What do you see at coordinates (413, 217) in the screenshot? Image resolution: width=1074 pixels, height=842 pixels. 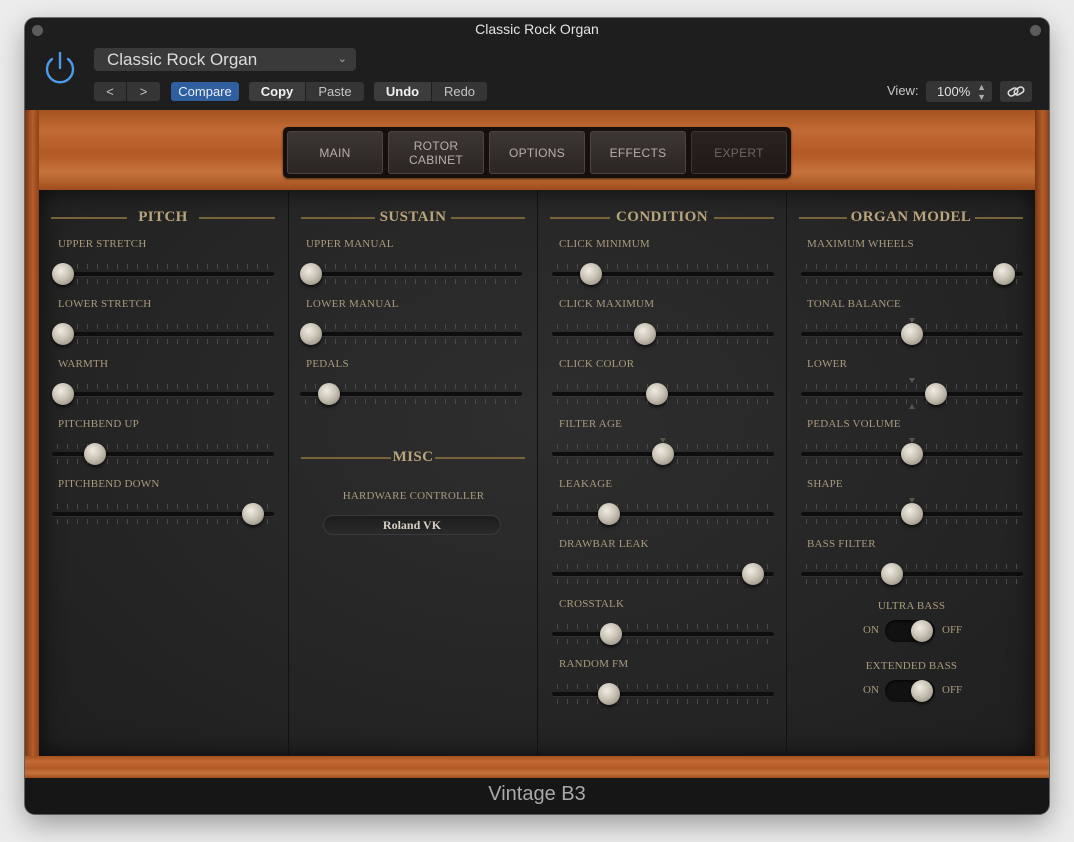 I see `sustain-title: SUSTAIN` at bounding box center [413, 217].